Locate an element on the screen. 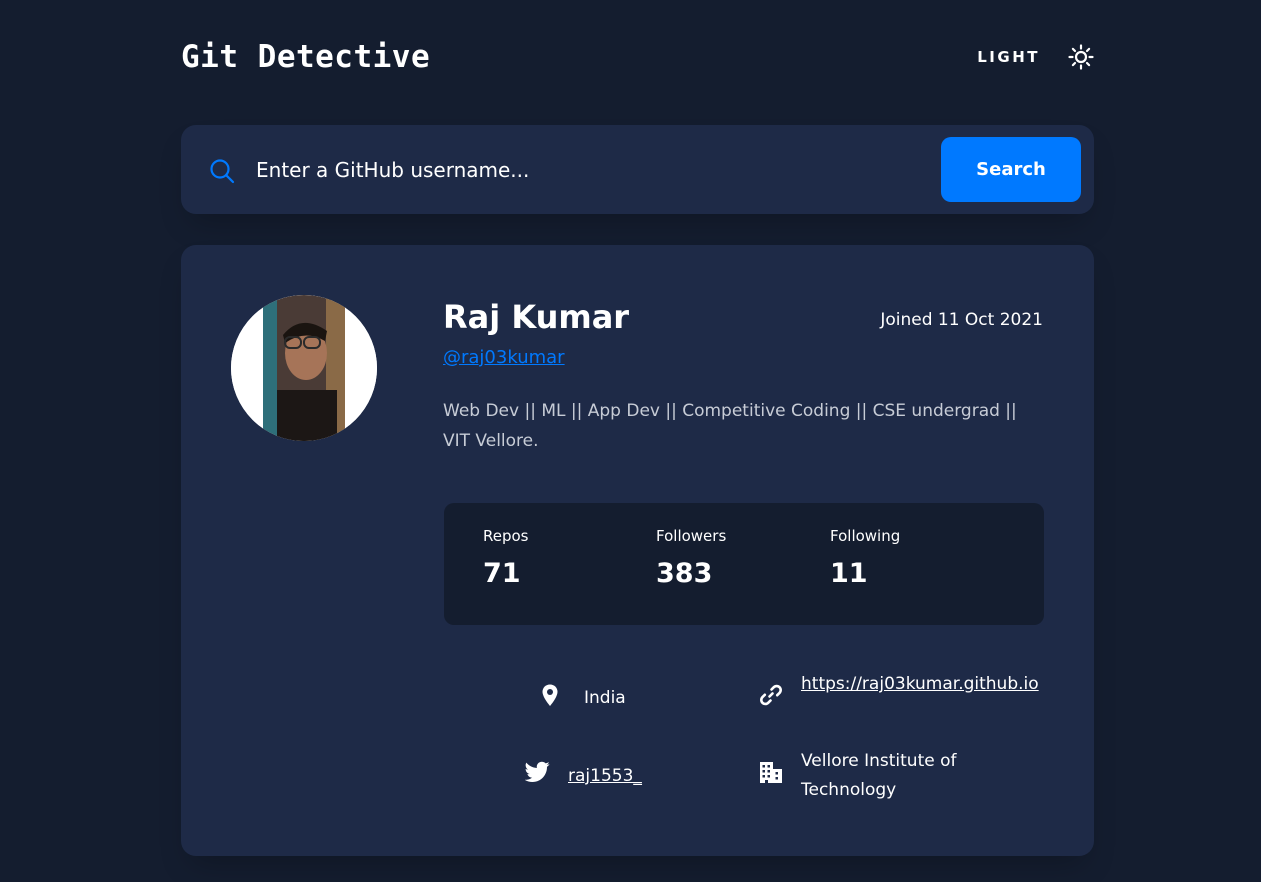 The width and height of the screenshot is (1261, 882). search-button: Search is located at coordinates (1011, 169).